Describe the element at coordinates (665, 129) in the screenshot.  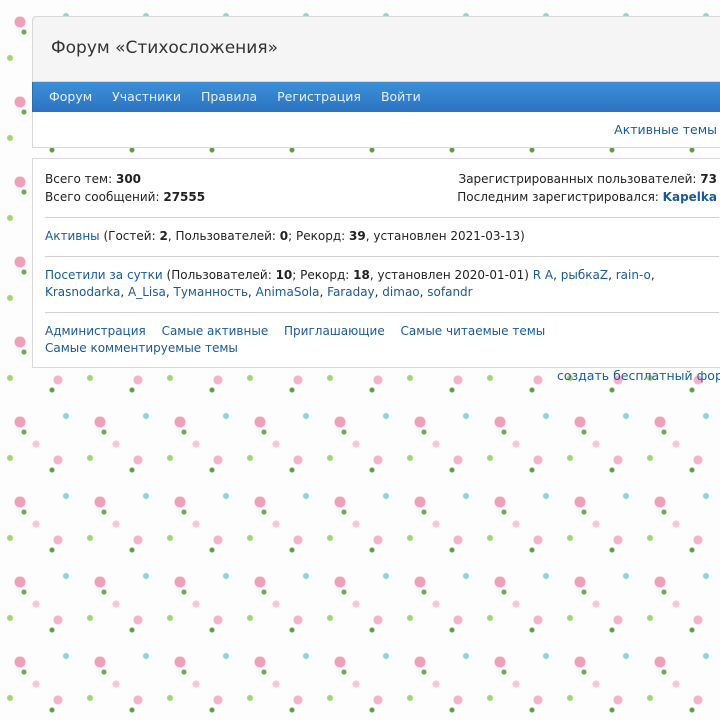
I see `active-topics-link: Активные темы` at that location.